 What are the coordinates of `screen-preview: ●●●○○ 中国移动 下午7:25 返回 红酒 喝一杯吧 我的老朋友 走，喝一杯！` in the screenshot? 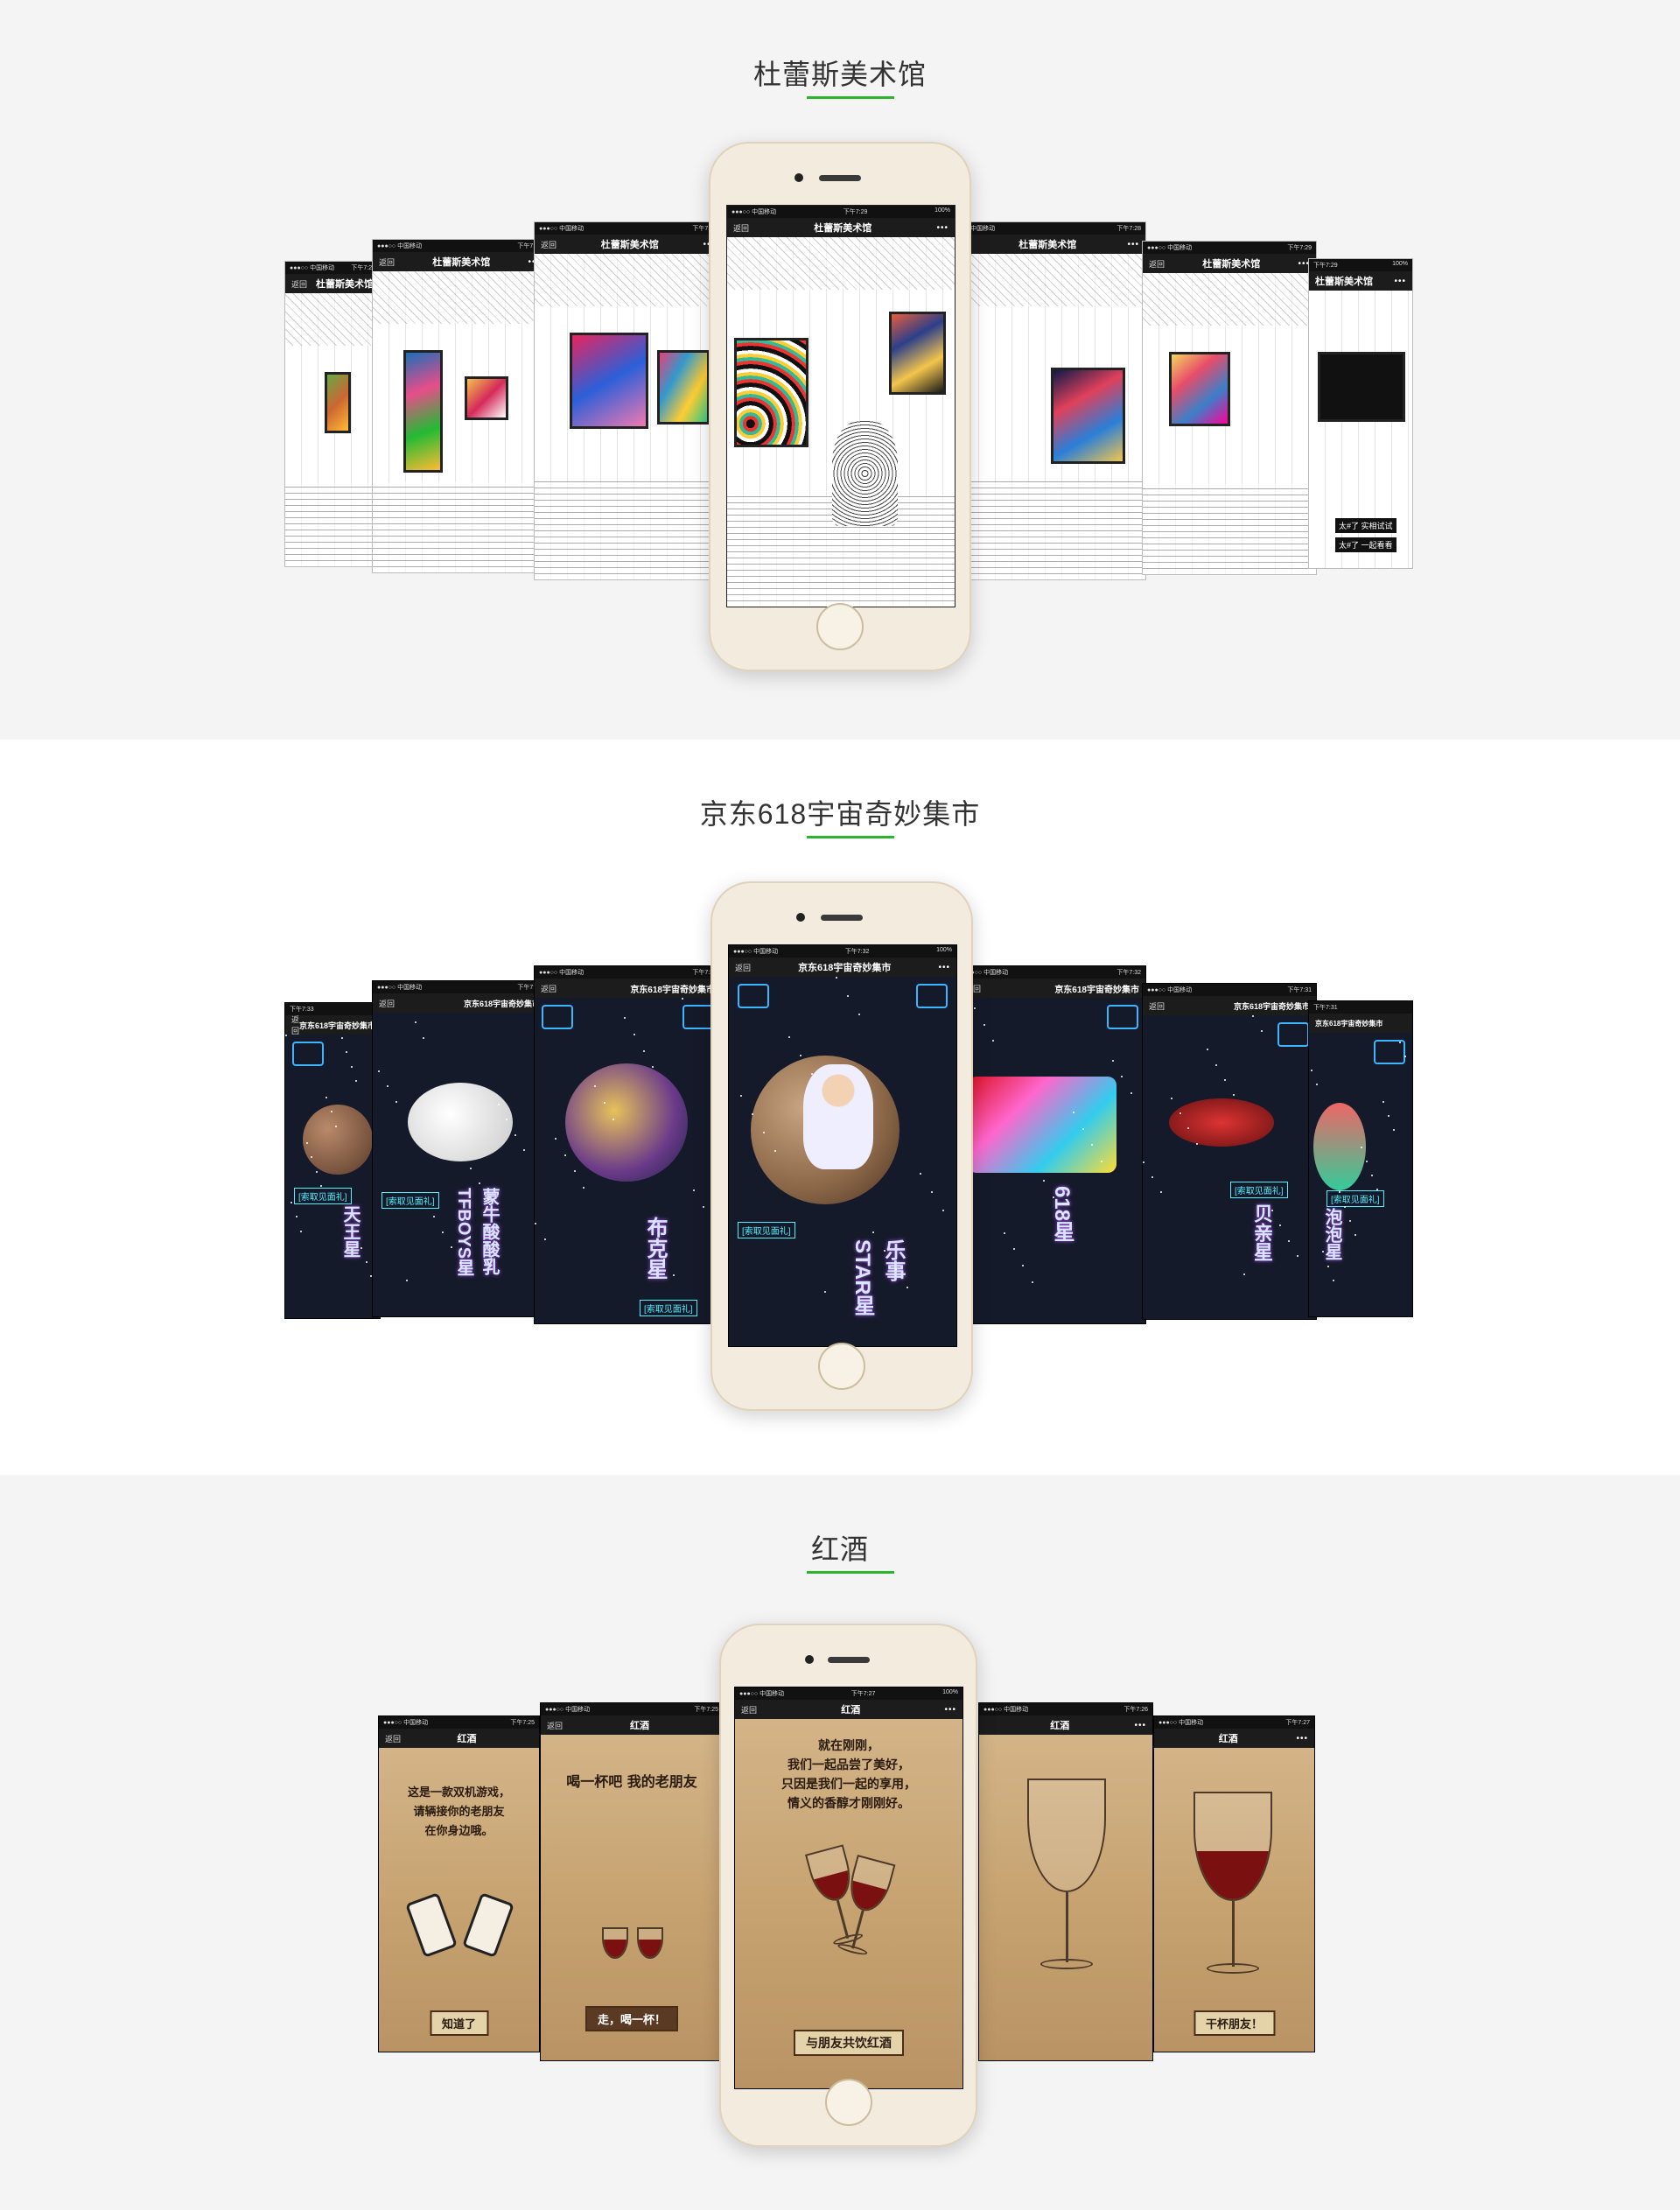 It's located at (632, 1881).